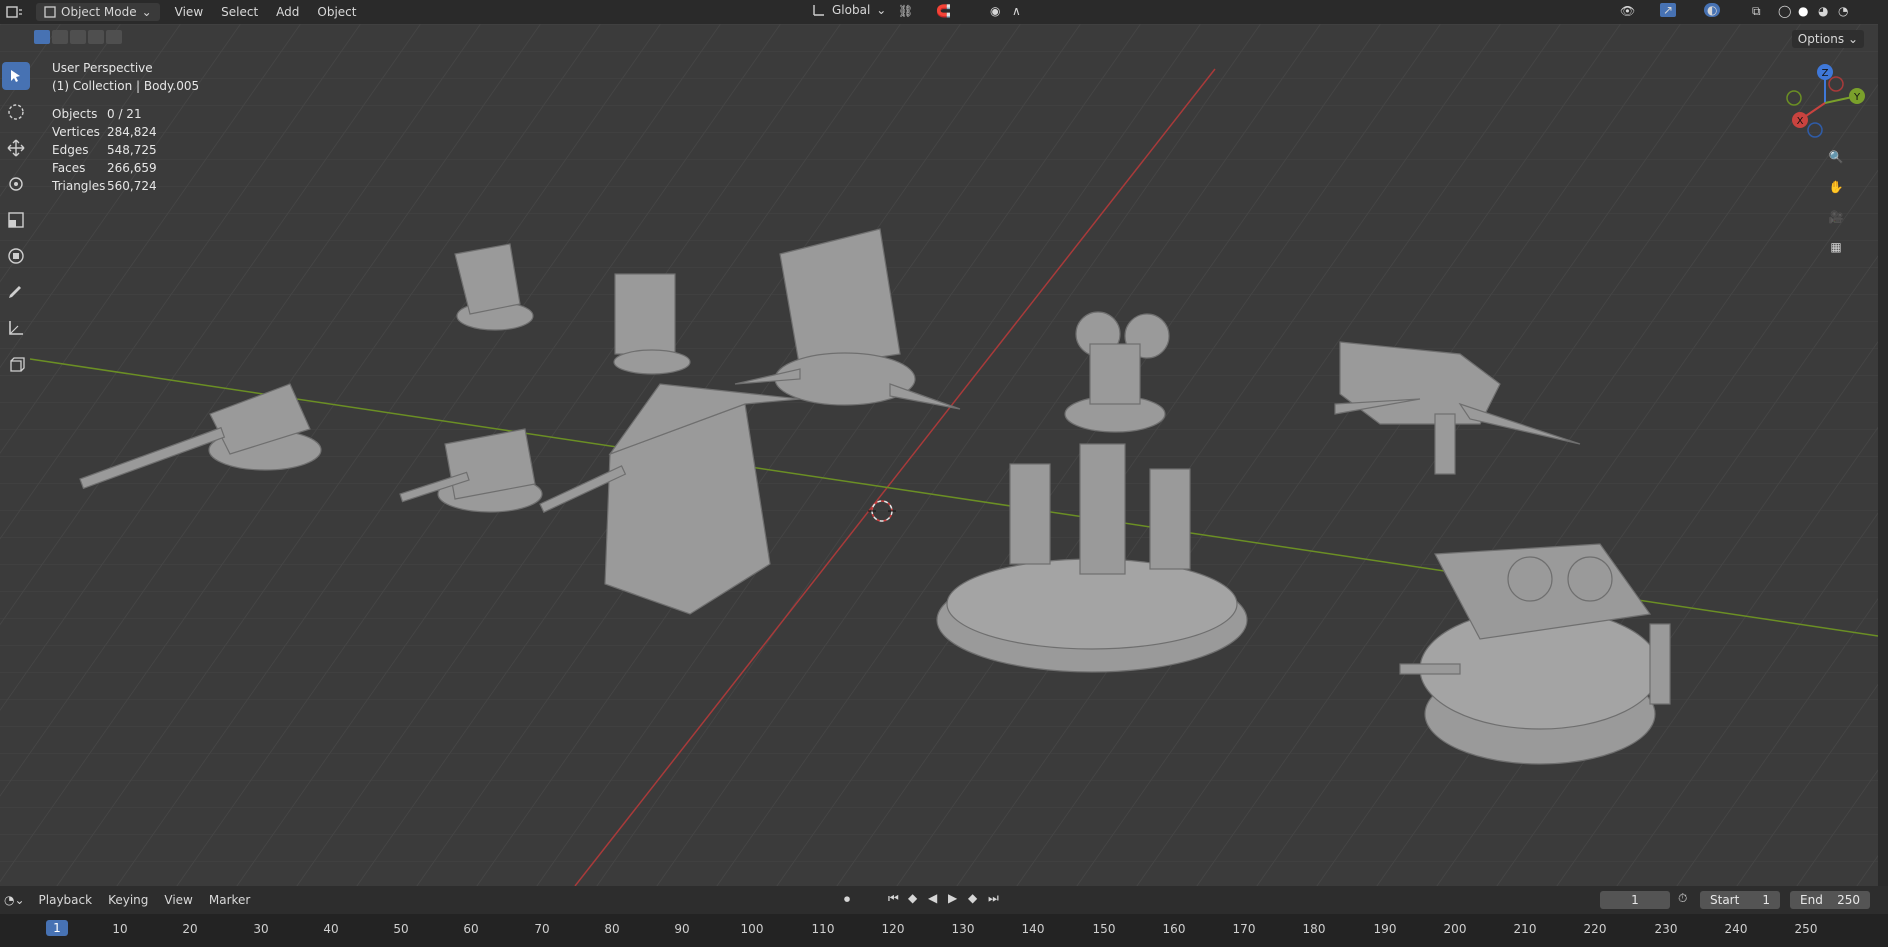  I want to click on select-intersect-icon, so click(114, 37).